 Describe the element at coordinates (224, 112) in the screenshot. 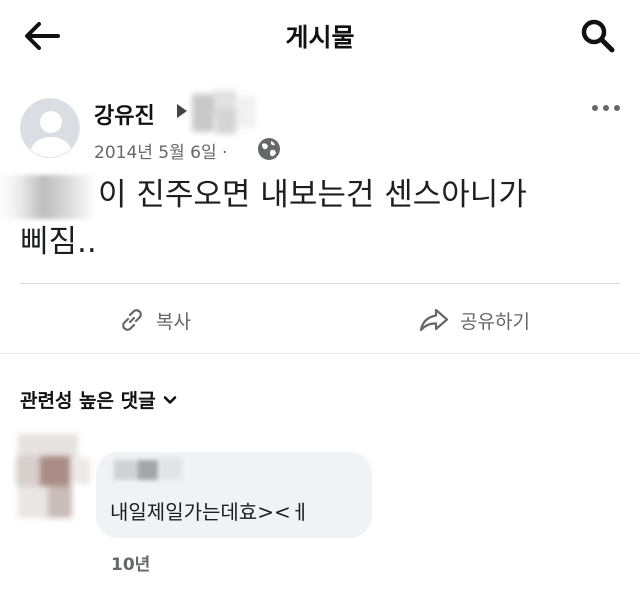

I see `blurred-recipient` at that location.